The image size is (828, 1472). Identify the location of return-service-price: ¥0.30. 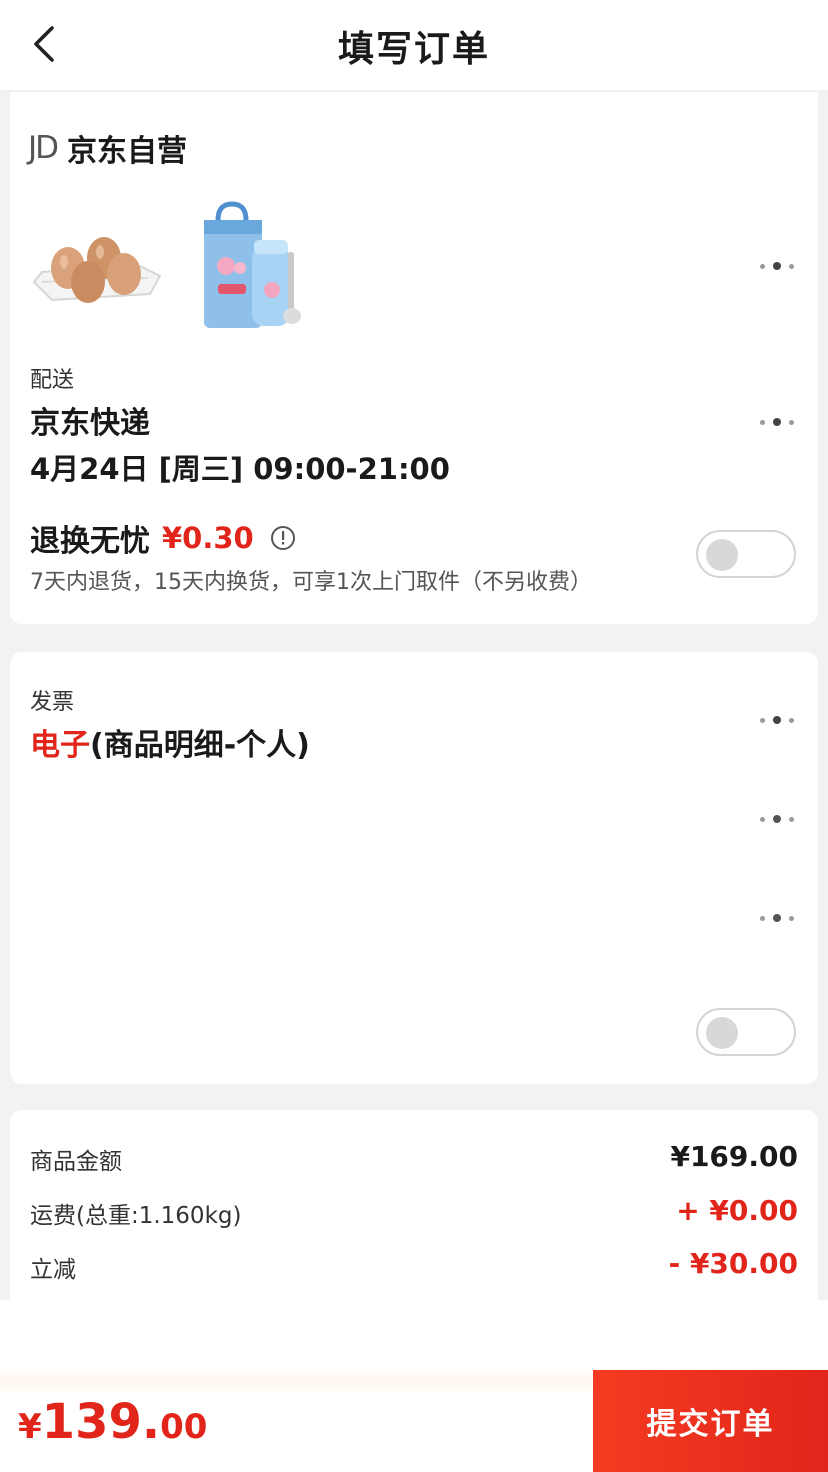
(208, 538).